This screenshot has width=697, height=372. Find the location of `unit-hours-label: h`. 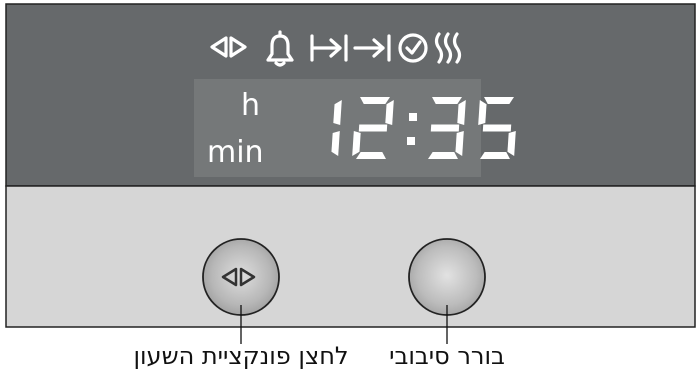

unit-hours-label: h is located at coordinates (250, 105).